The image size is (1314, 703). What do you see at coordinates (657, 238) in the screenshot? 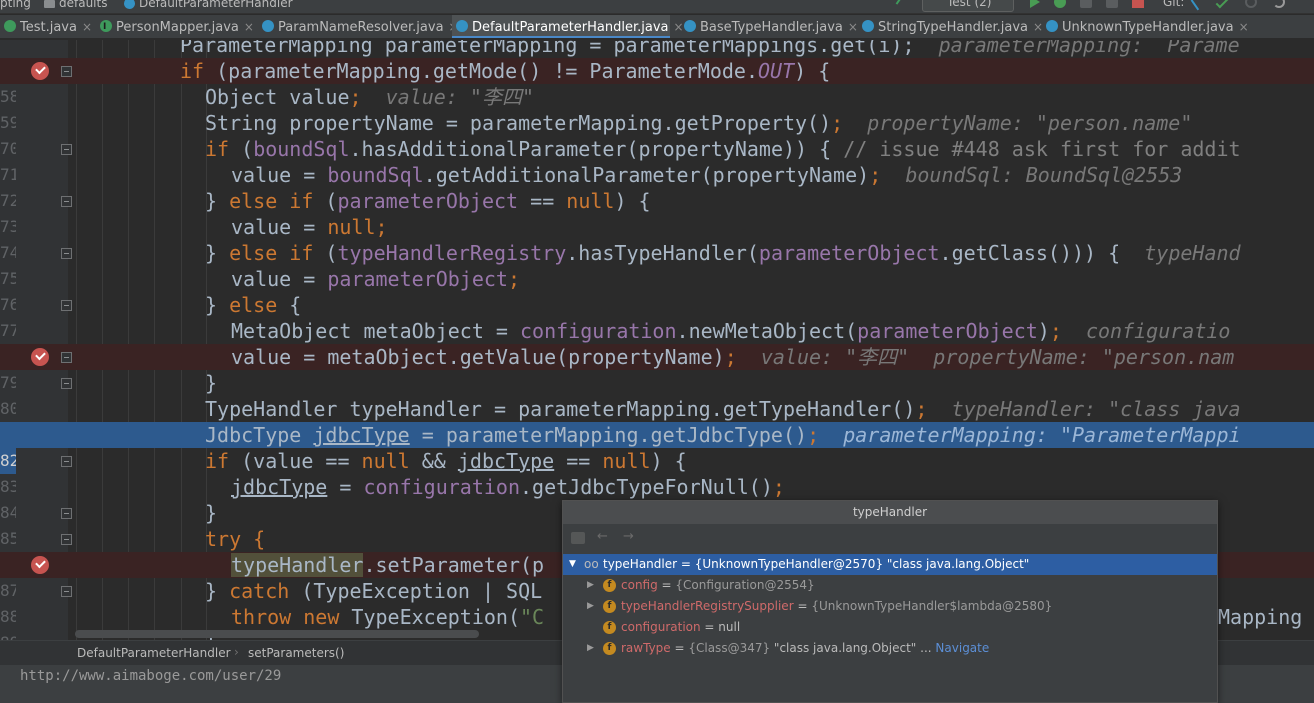
I see `code-line: 74 value = null;` at bounding box center [657, 238].